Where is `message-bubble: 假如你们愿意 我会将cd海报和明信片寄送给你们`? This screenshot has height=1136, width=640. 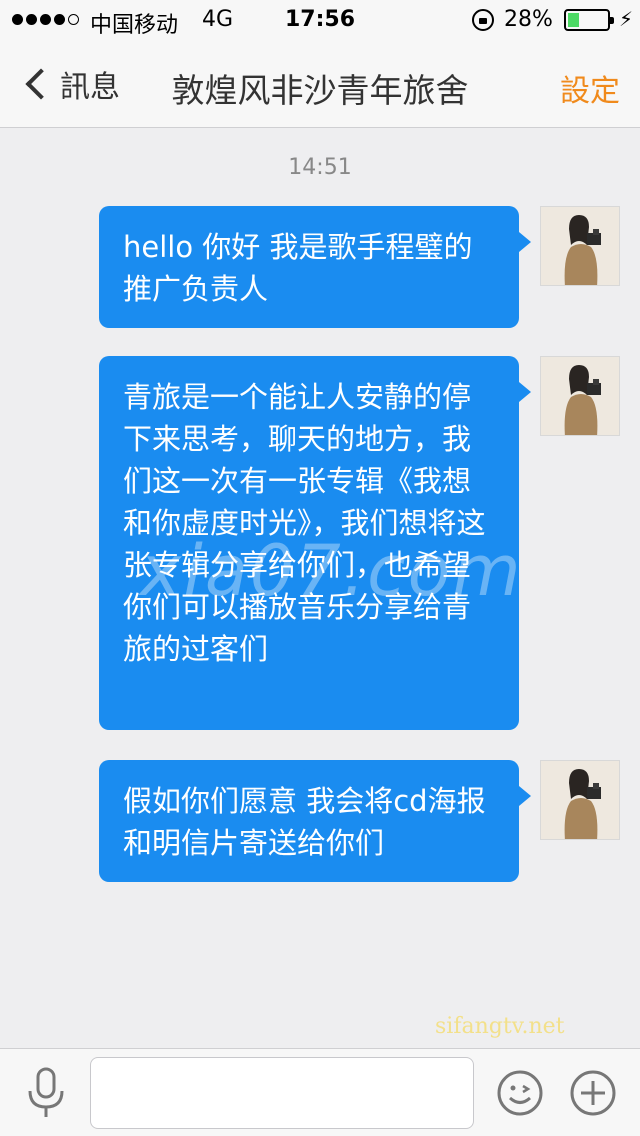 message-bubble: 假如你们愿意 我会将cd海报和明信片寄送给你们 is located at coordinates (315, 821).